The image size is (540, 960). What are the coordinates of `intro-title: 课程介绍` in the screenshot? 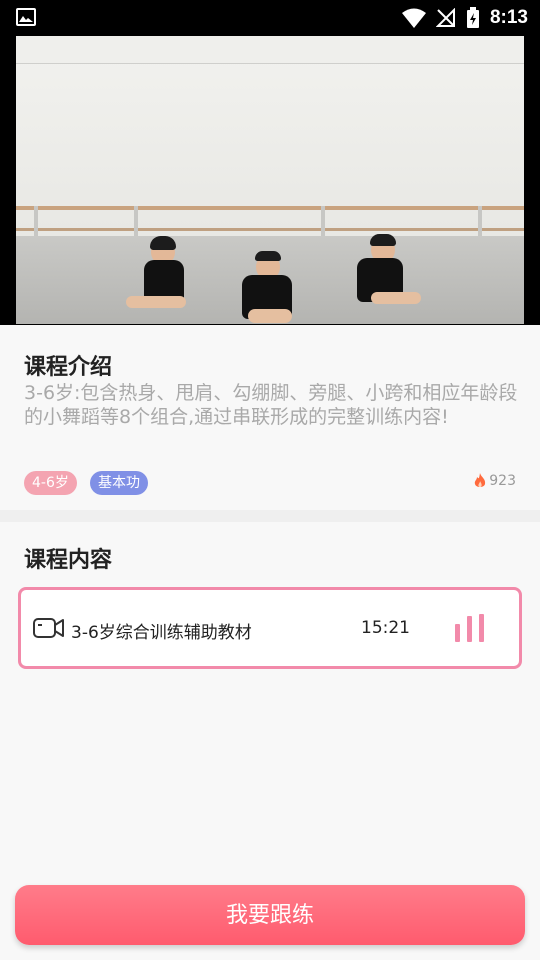 It's located at (68, 367).